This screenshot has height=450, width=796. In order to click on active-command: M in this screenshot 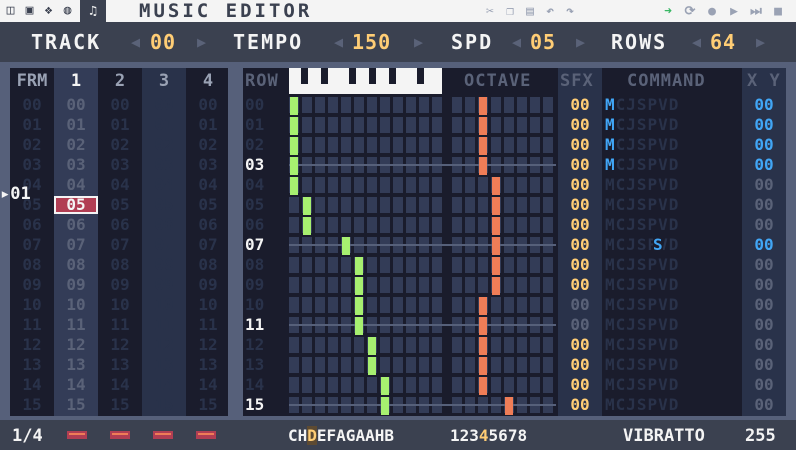, I will do `click(610, 145)`.